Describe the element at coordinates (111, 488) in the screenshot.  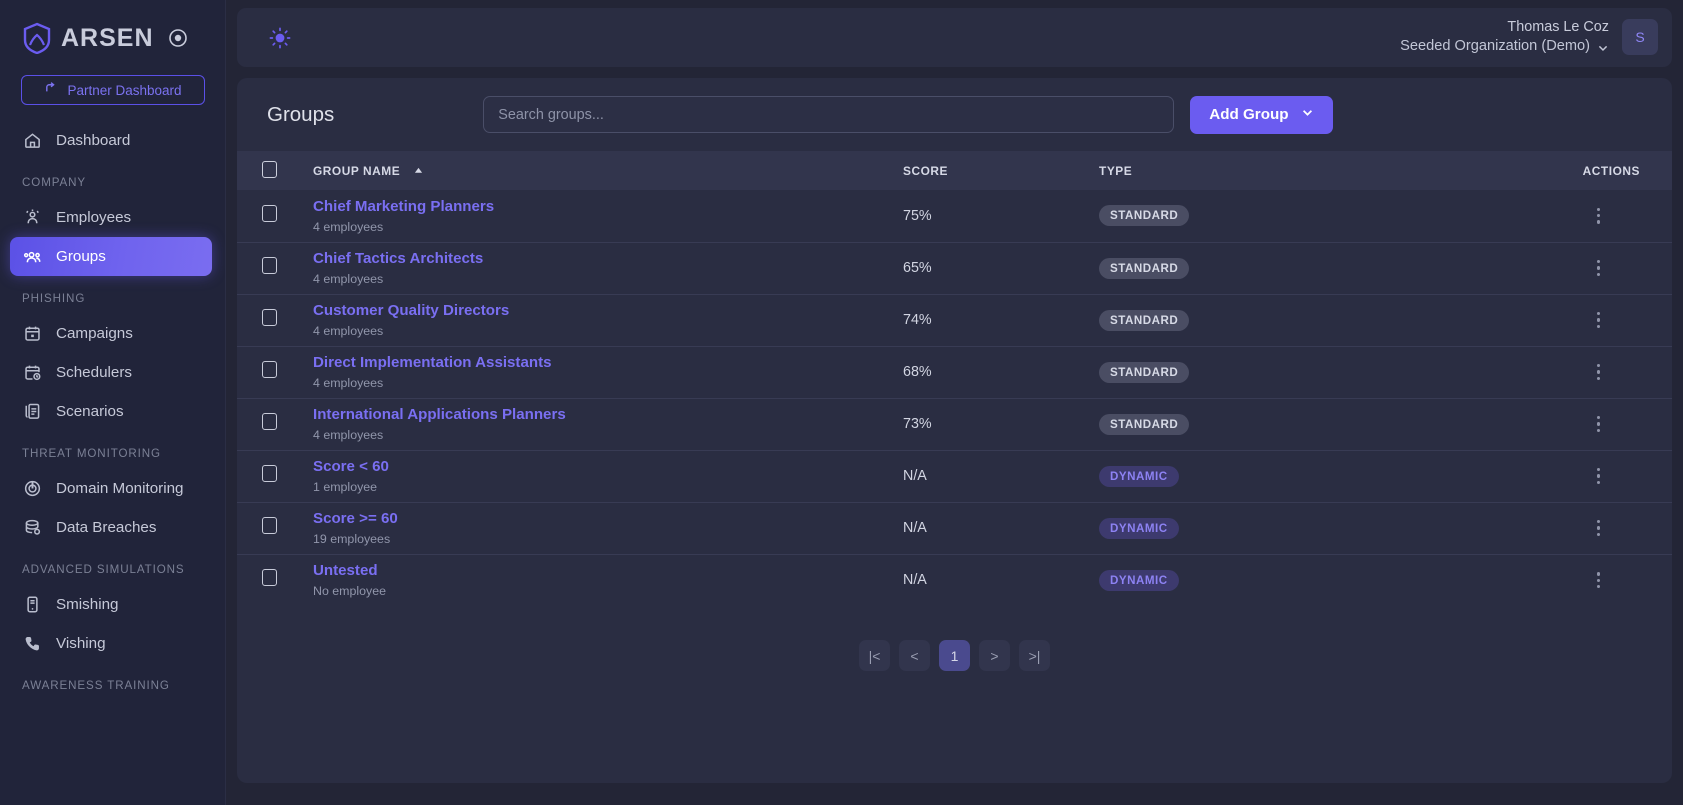
I see `sidebar-item-domain-monitoring: Domain Monitoring` at that location.